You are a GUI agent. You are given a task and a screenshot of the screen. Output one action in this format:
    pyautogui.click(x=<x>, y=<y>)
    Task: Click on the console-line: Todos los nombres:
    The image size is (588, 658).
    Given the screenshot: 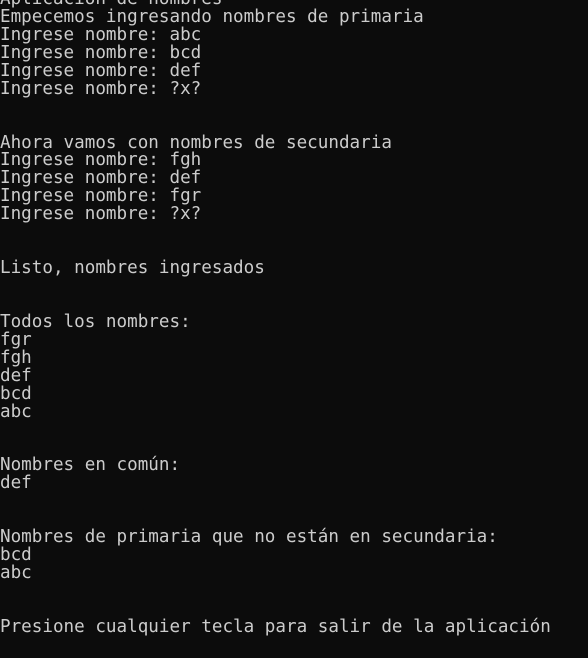 What is the action you would take?
    pyautogui.click(x=95, y=321)
    